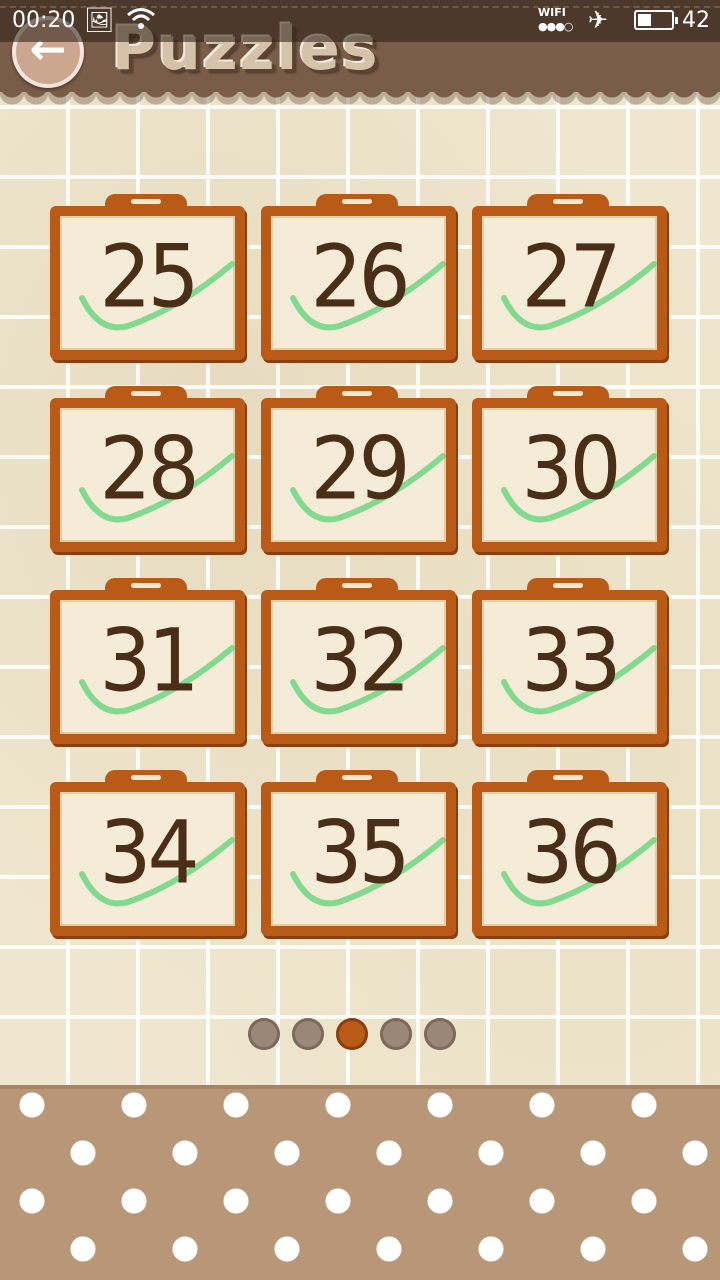  I want to click on clipboard-board: 25, so click(147, 283).